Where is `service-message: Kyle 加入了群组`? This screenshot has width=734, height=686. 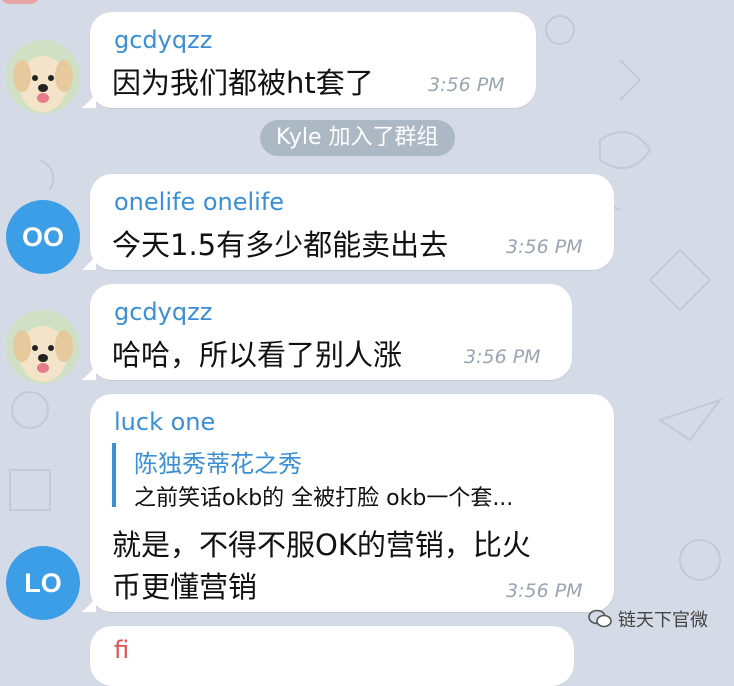 service-message: Kyle 加入了群组 is located at coordinates (357, 138).